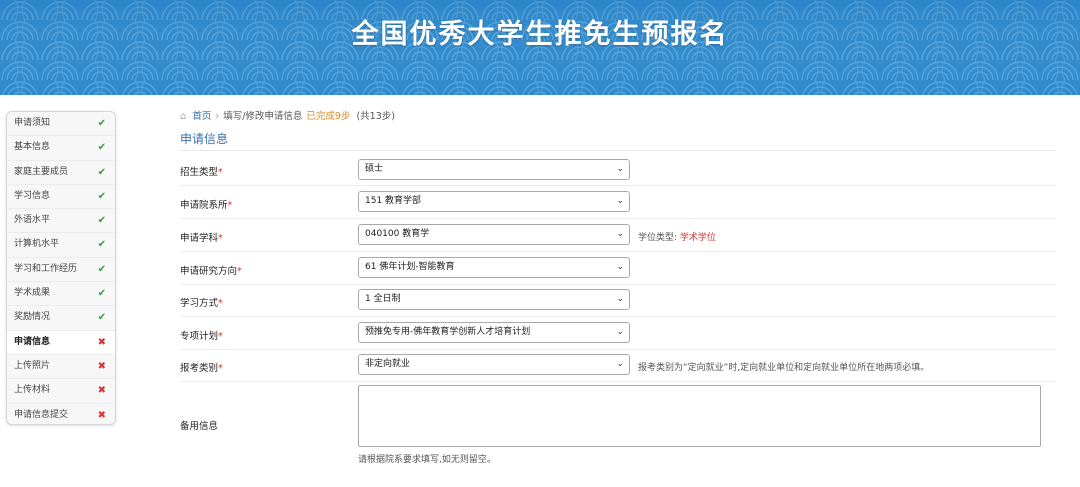 The width and height of the screenshot is (1080, 487). I want to click on row-study-mode: 学习方式* 1 全日制 ⌄, so click(618, 301).